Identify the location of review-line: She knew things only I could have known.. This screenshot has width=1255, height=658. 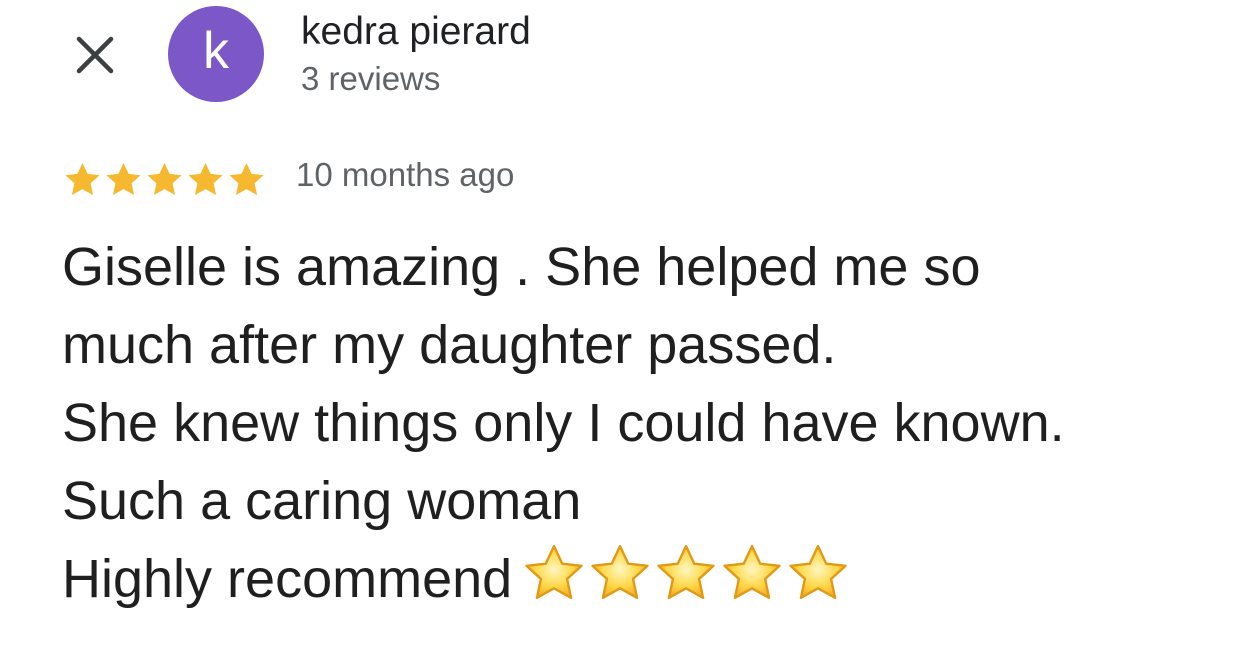
(563, 423).